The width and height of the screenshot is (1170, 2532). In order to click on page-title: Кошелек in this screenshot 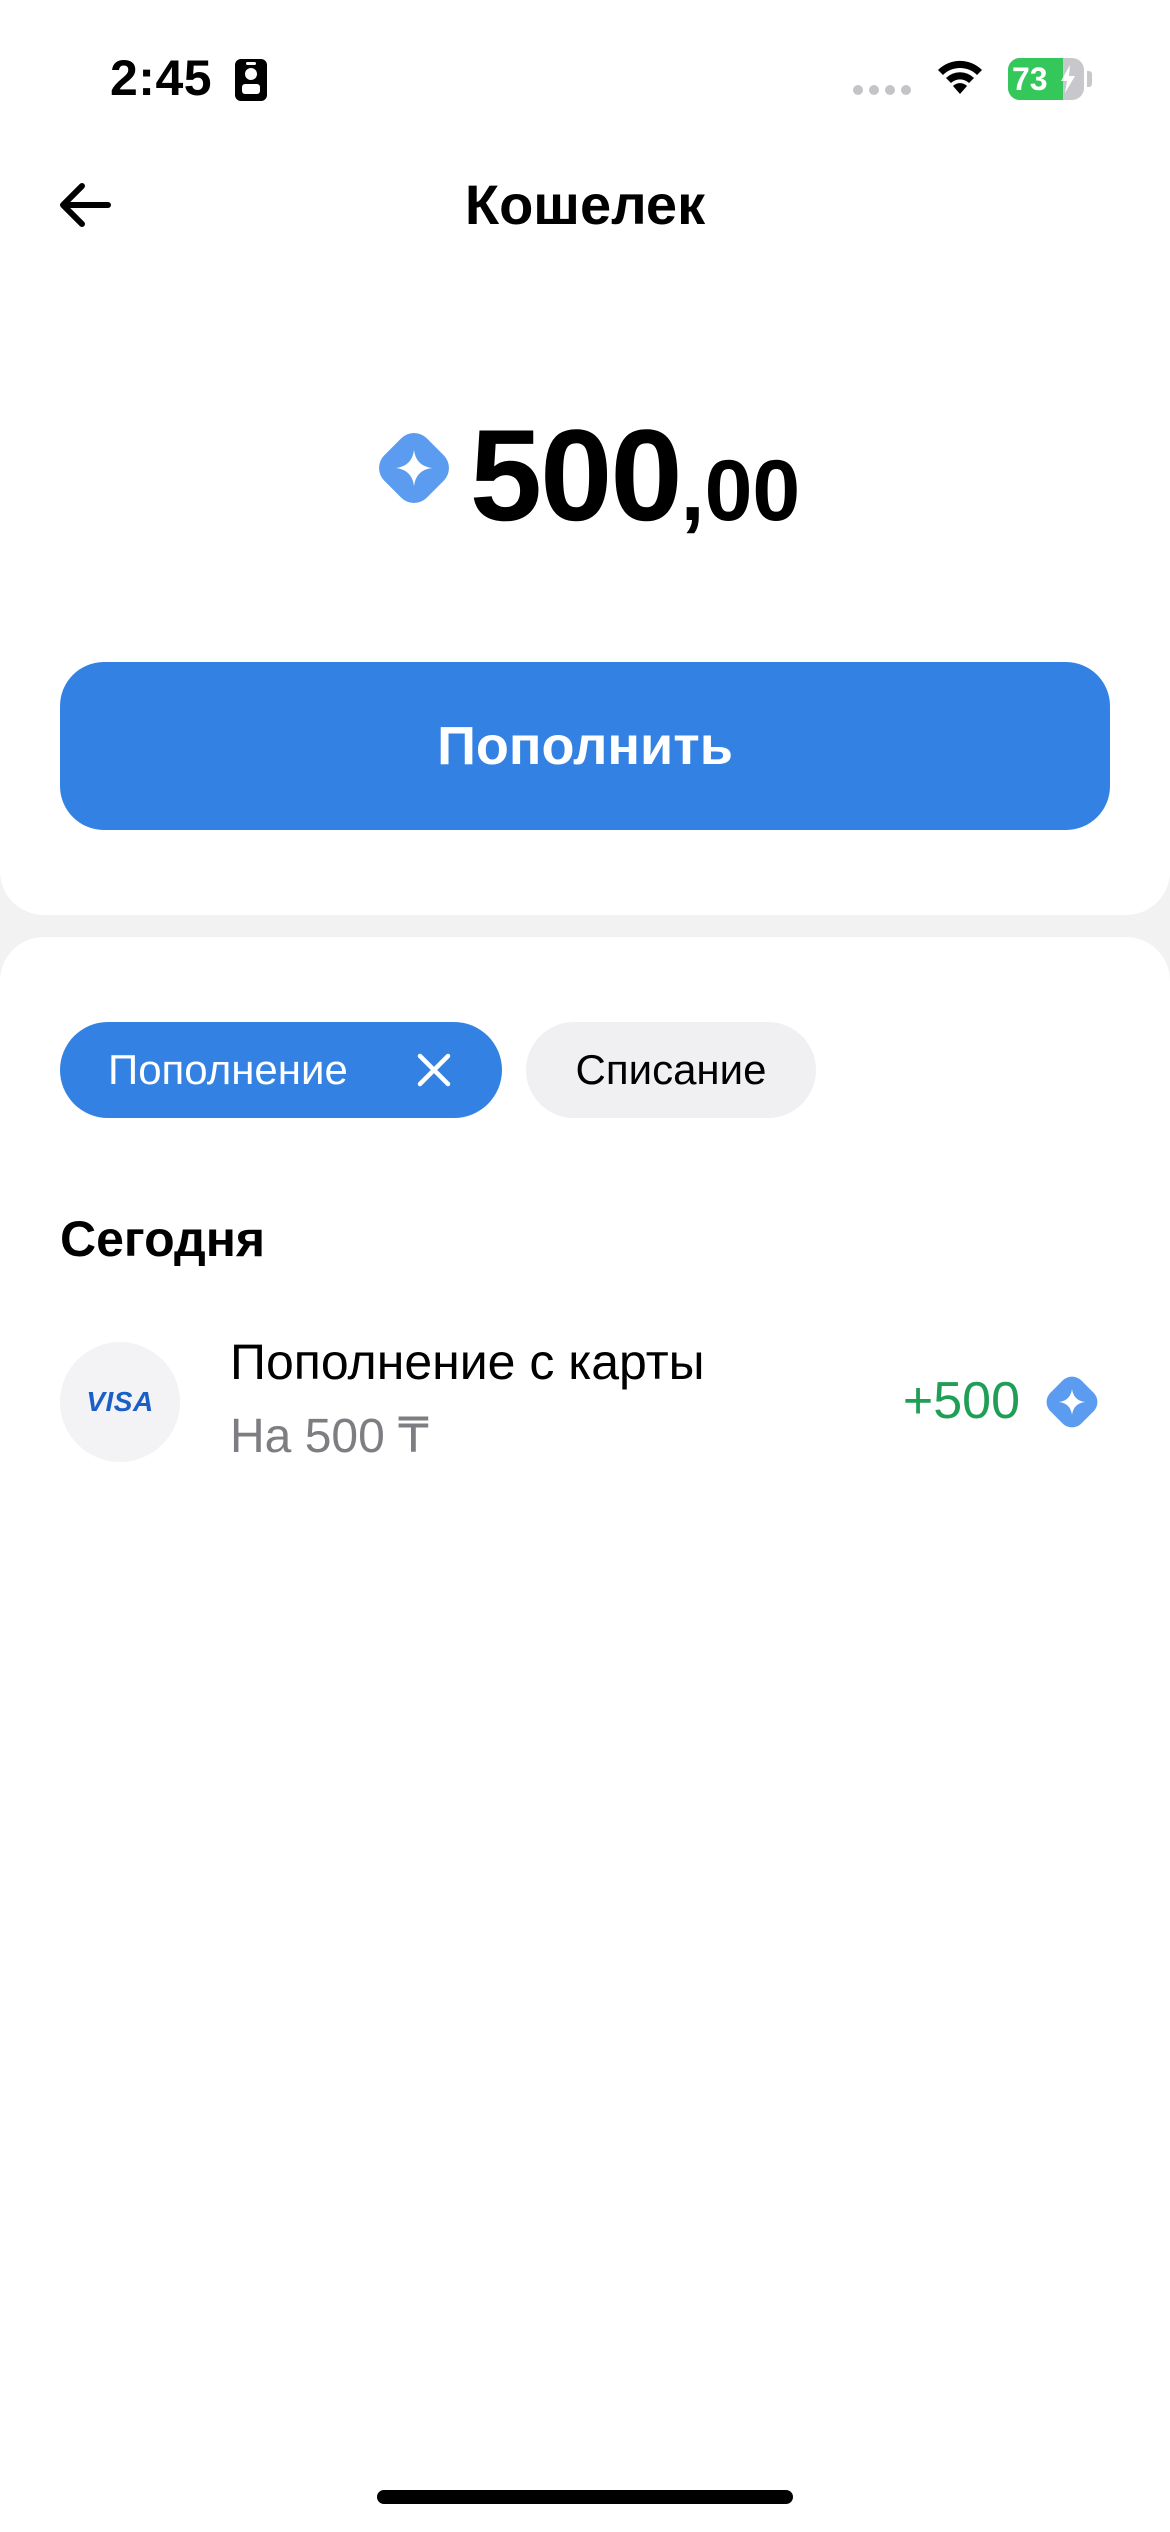, I will do `click(585, 204)`.